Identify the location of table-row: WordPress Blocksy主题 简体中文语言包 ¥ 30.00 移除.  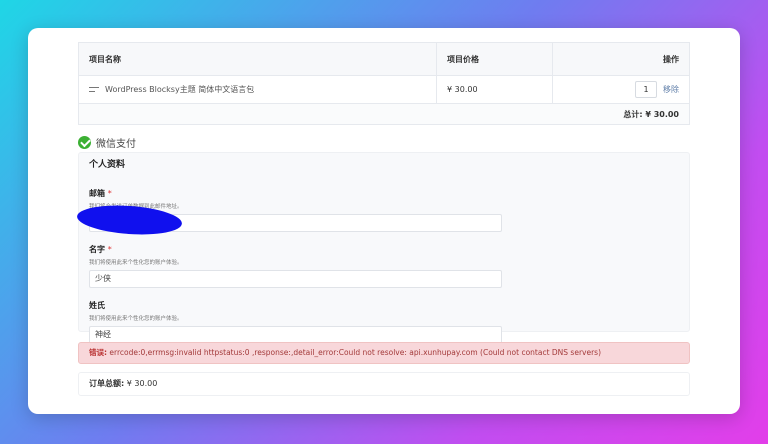
(384, 89).